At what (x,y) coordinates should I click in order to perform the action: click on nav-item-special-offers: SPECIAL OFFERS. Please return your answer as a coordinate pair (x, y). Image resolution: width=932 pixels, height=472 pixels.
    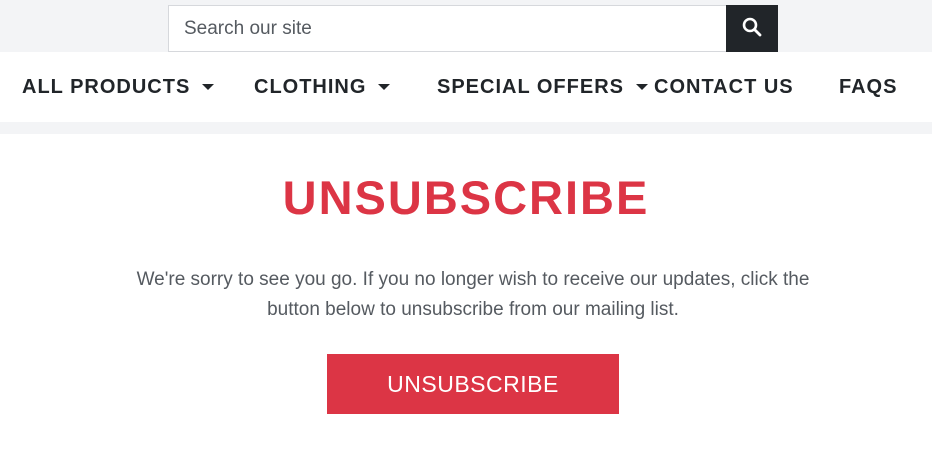
    Looking at the image, I should click on (542, 87).